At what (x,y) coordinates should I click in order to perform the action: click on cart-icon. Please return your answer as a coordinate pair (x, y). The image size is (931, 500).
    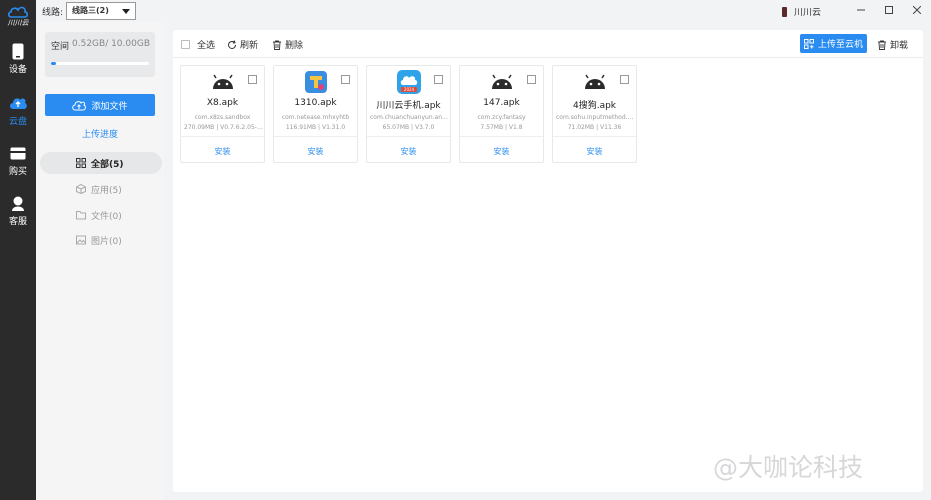
    Looking at the image, I should click on (18, 153).